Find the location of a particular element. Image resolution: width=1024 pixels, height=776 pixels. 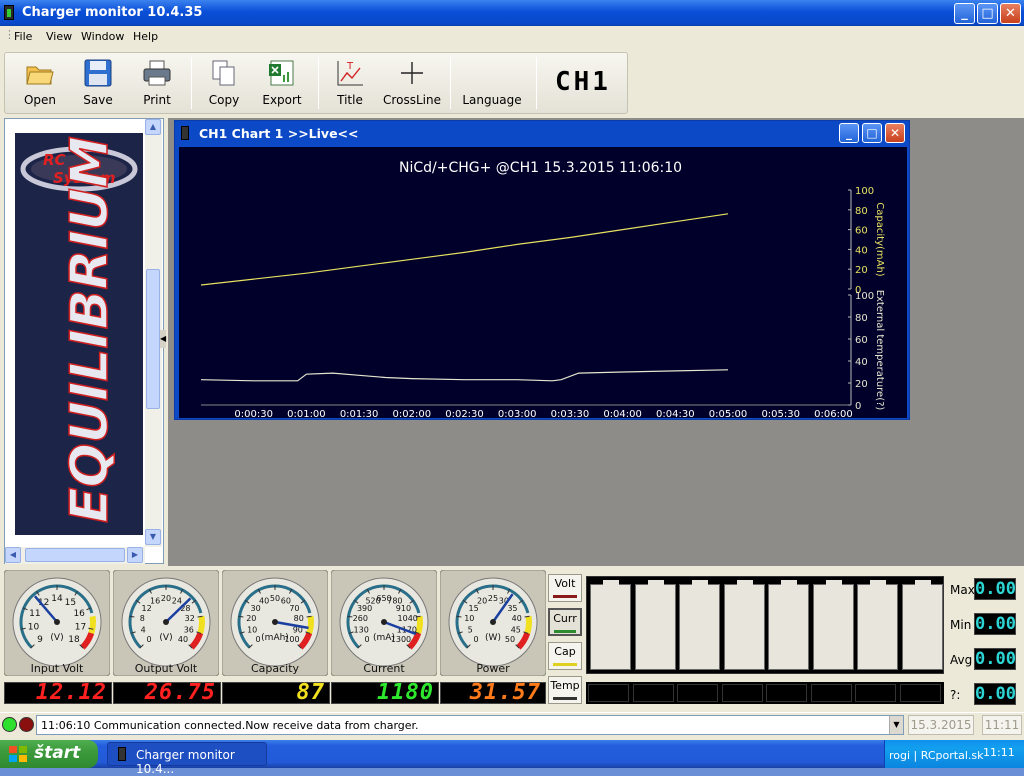

chevron-down-icon: ▼ is located at coordinates (896, 725).